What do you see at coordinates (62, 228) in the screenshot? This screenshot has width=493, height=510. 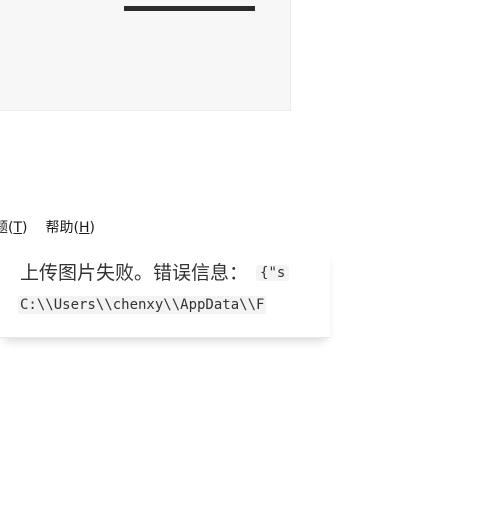 I see `menu-item-help-prefix: 帮助(` at bounding box center [62, 228].